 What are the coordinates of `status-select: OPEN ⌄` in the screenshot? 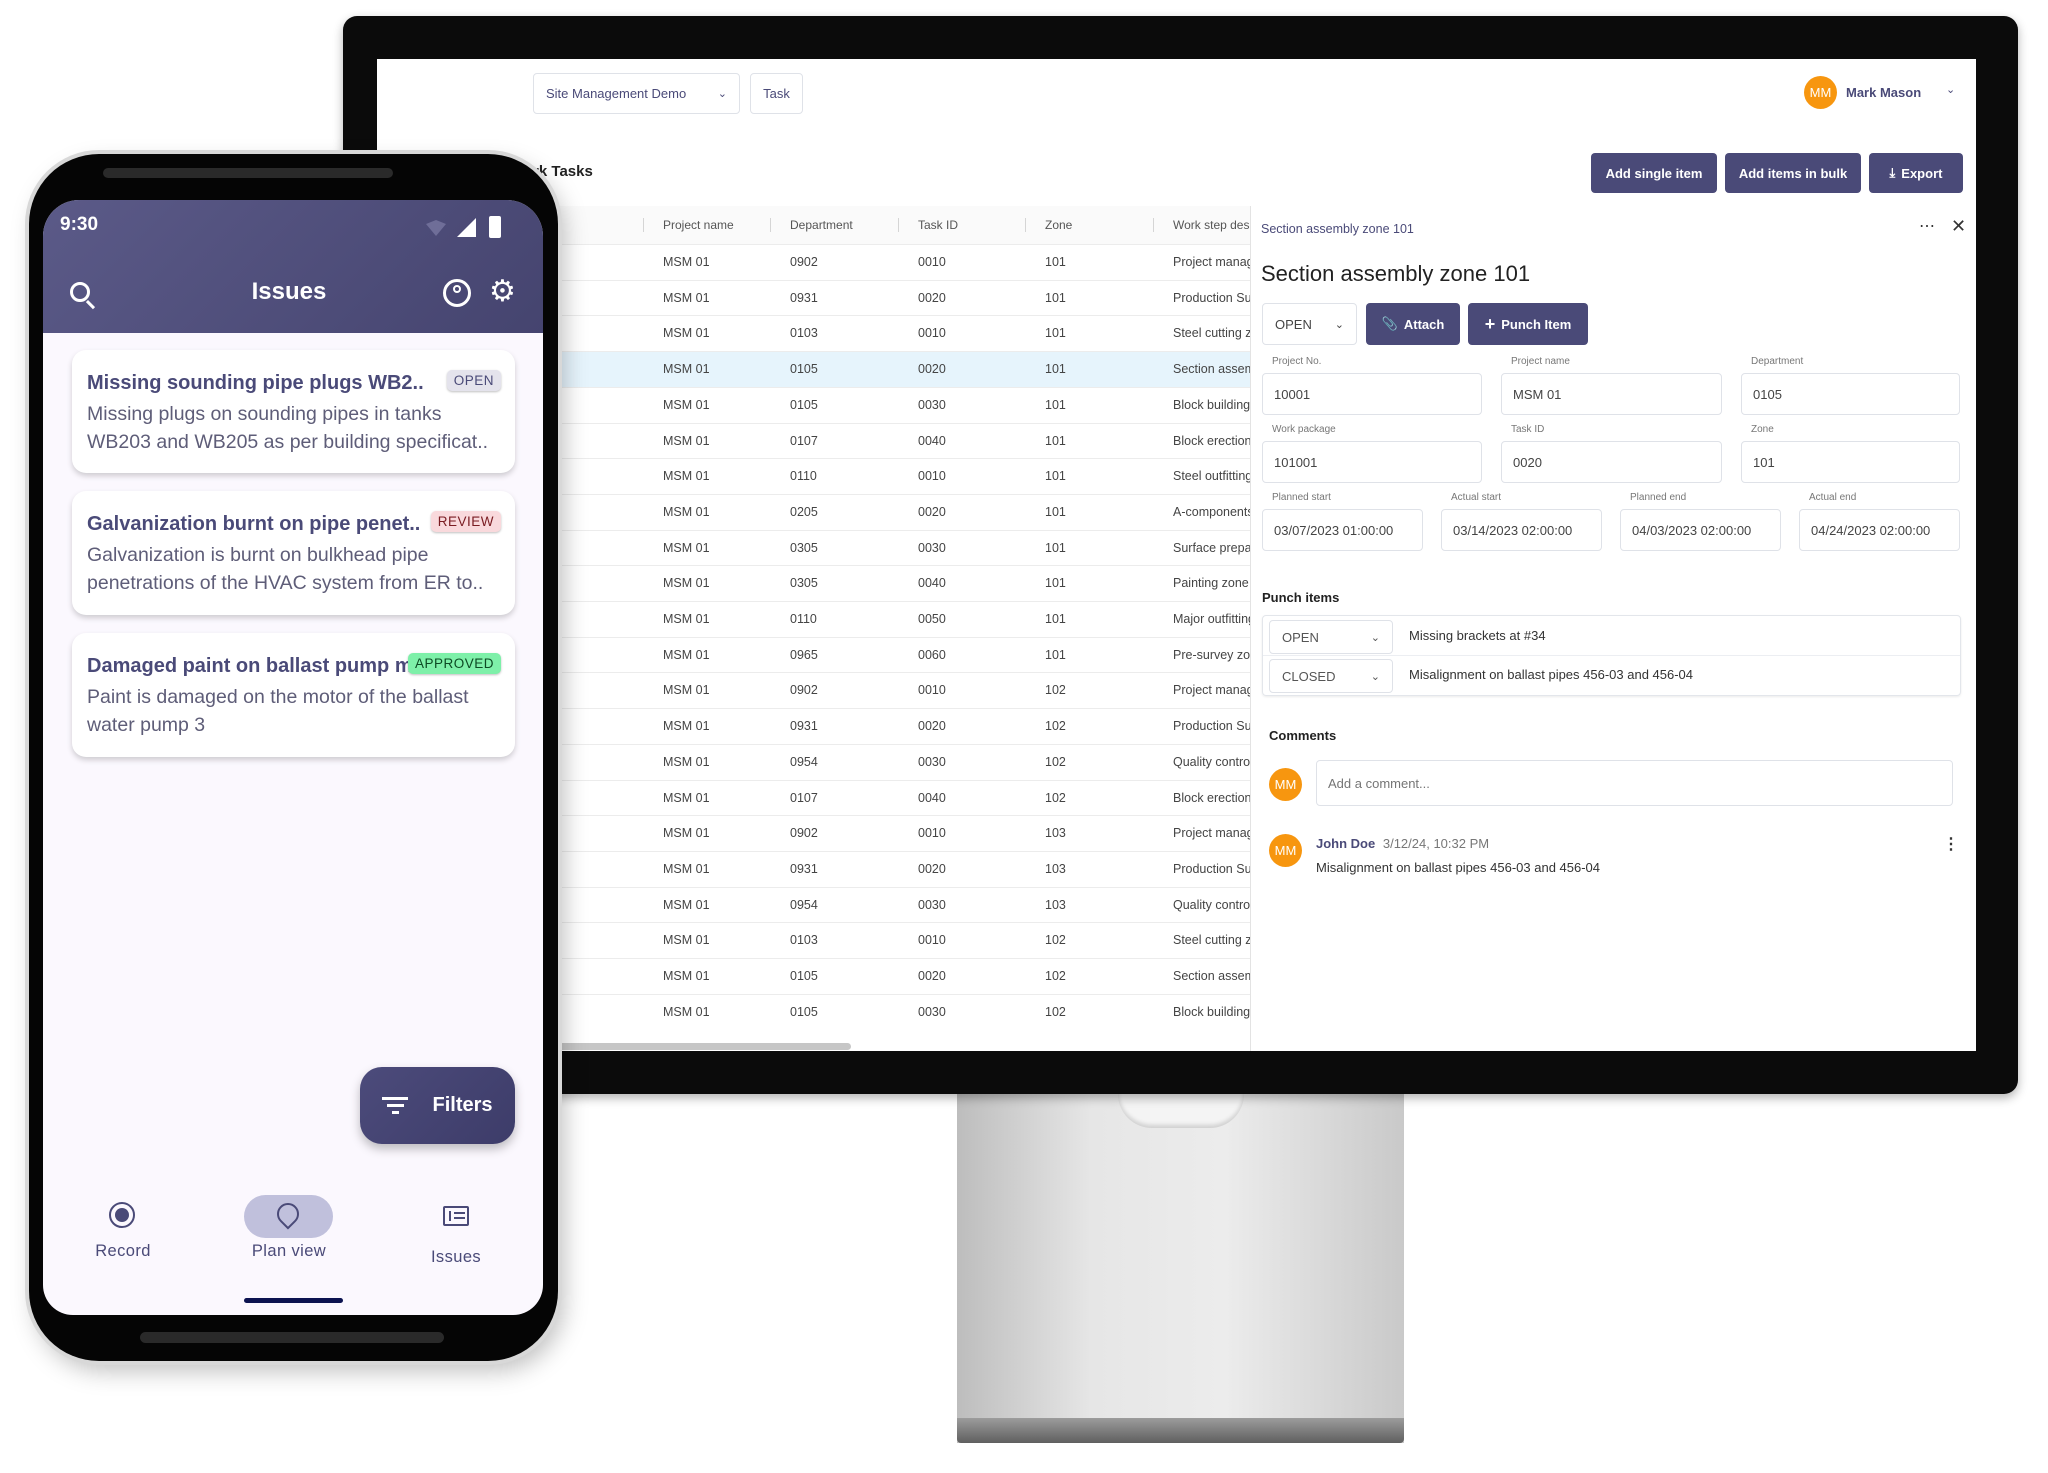 It's located at (1309, 324).